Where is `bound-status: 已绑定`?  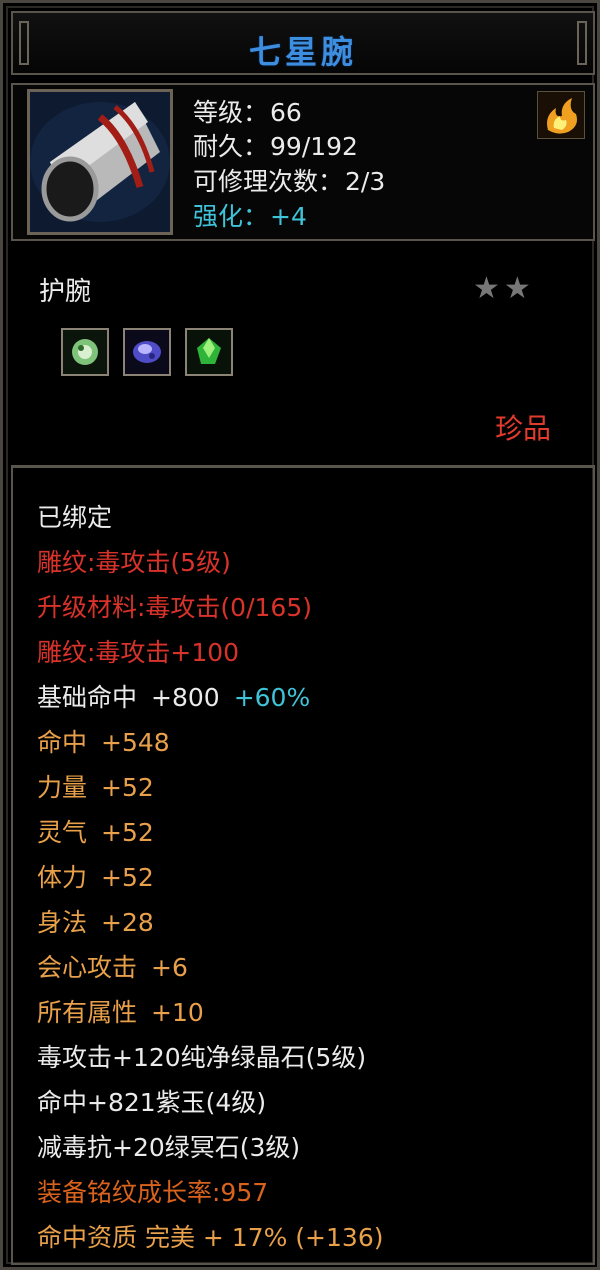
bound-status: 已绑定 is located at coordinates (75, 517).